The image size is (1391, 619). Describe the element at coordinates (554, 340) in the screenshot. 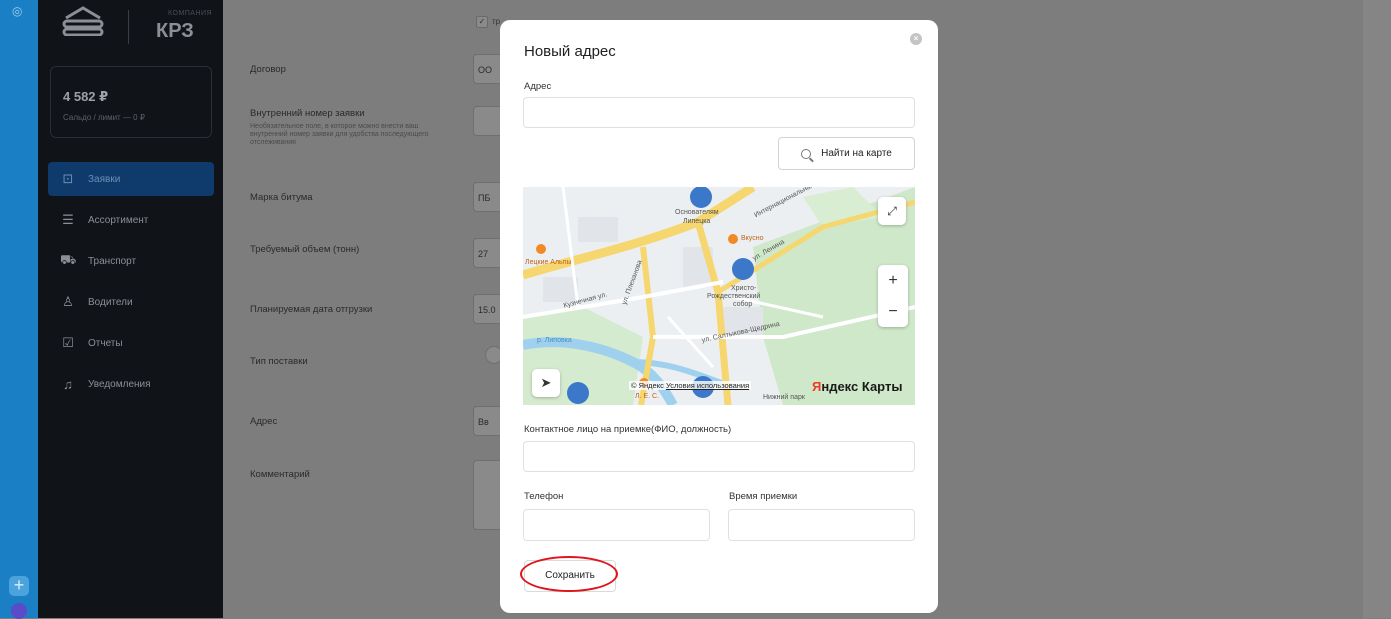

I see `map-label-lipovka: р. Липовка` at that location.